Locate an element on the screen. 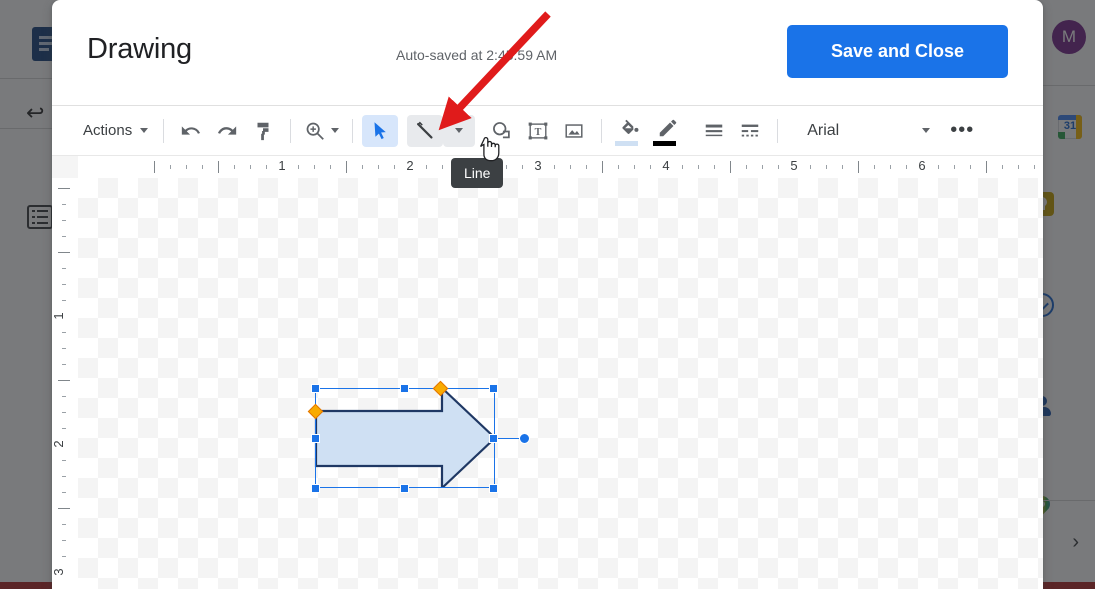  paint-format-button is located at coordinates (263, 131).